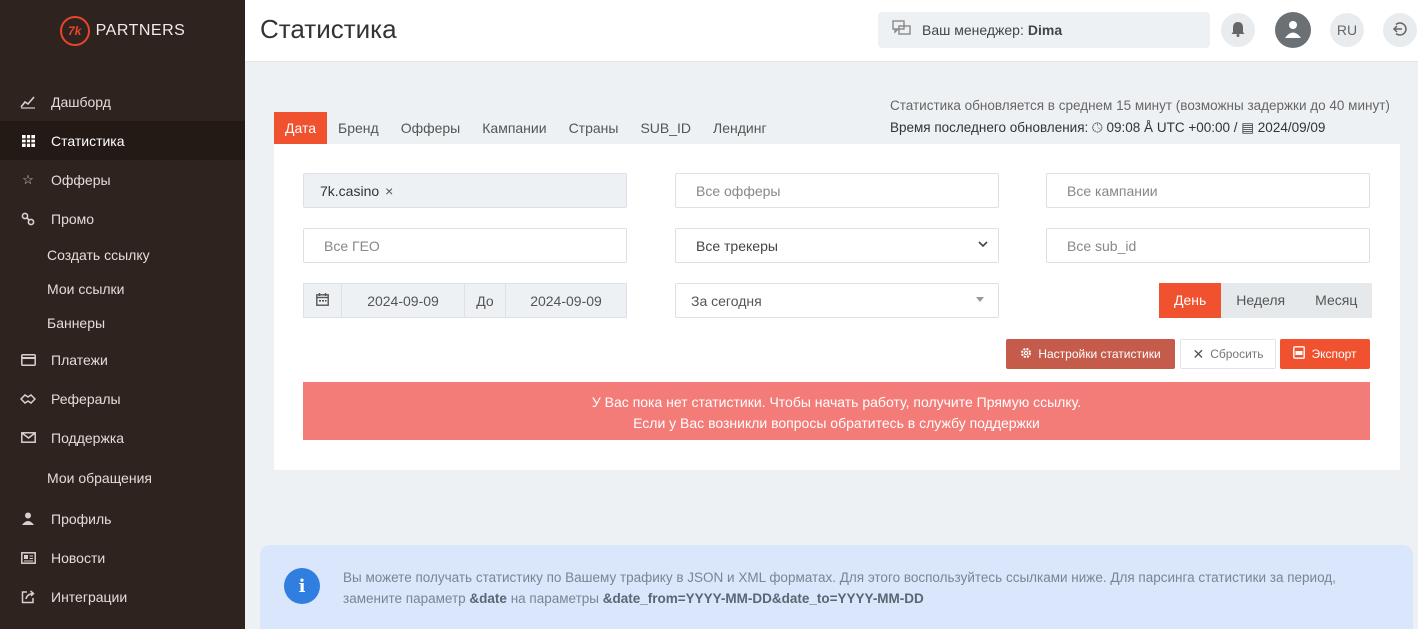 The height and width of the screenshot is (629, 1418). Describe the element at coordinates (1336, 300) in the screenshot. I see `period-month: Месяц` at that location.